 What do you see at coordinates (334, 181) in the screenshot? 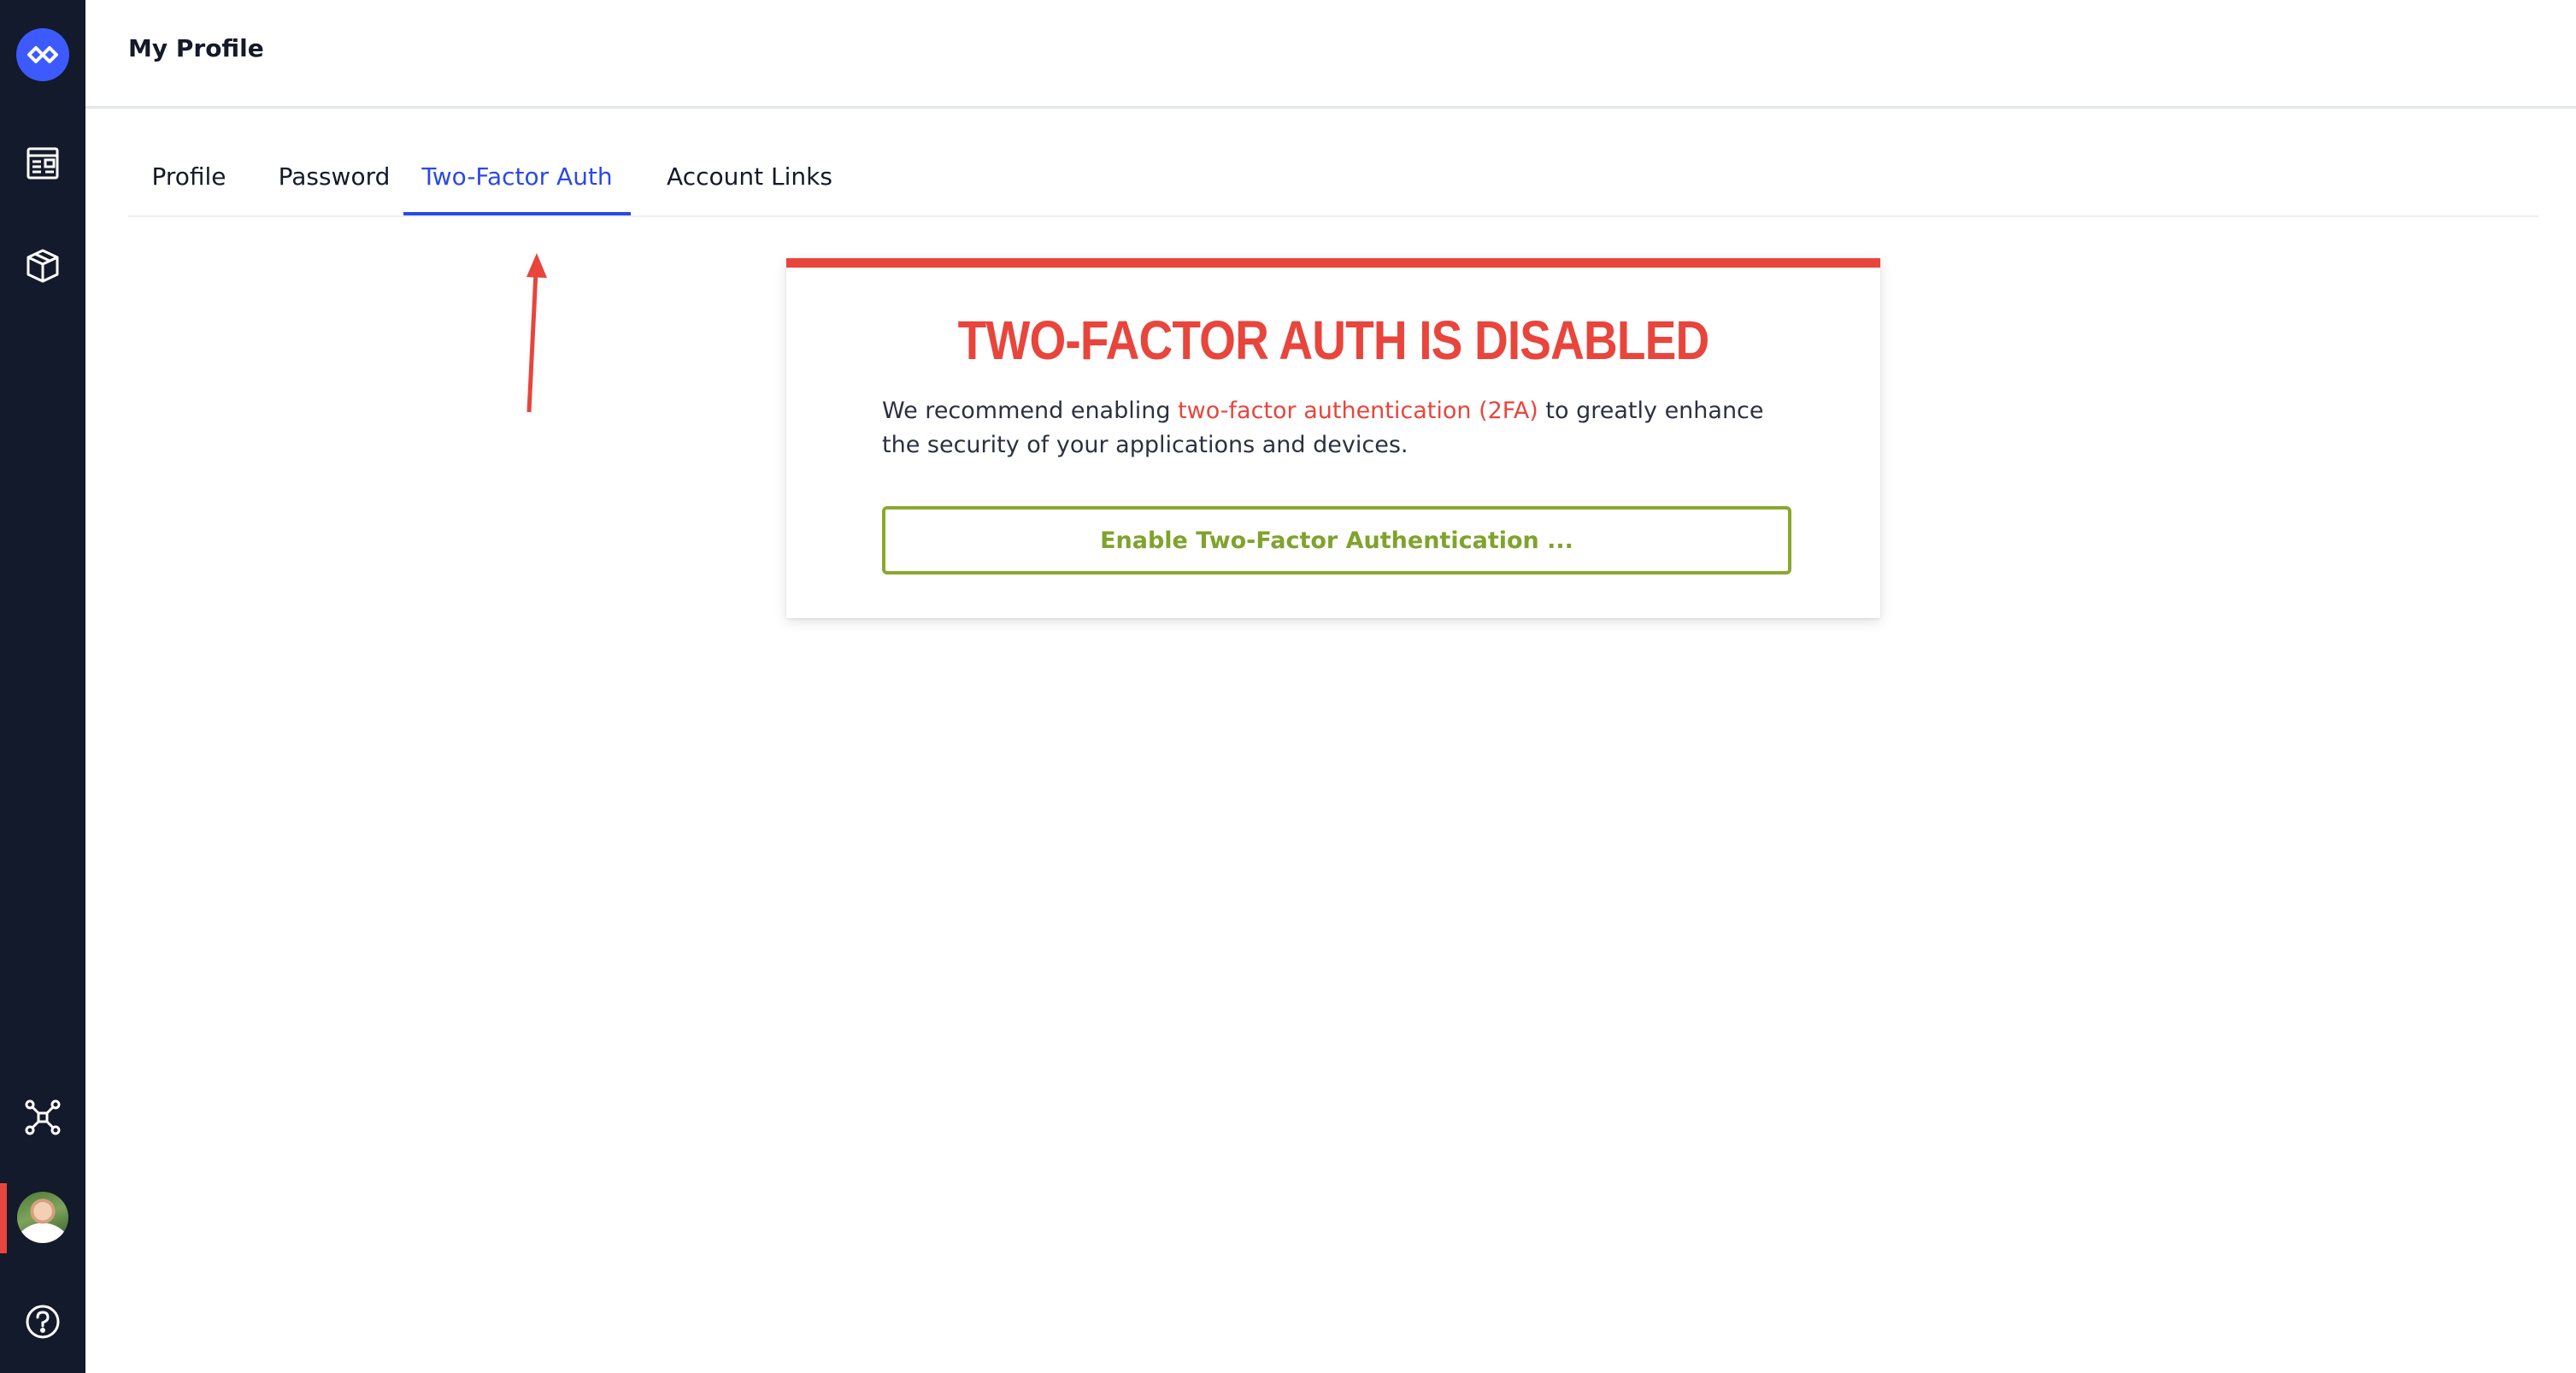
I see `tab-password: Password` at bounding box center [334, 181].